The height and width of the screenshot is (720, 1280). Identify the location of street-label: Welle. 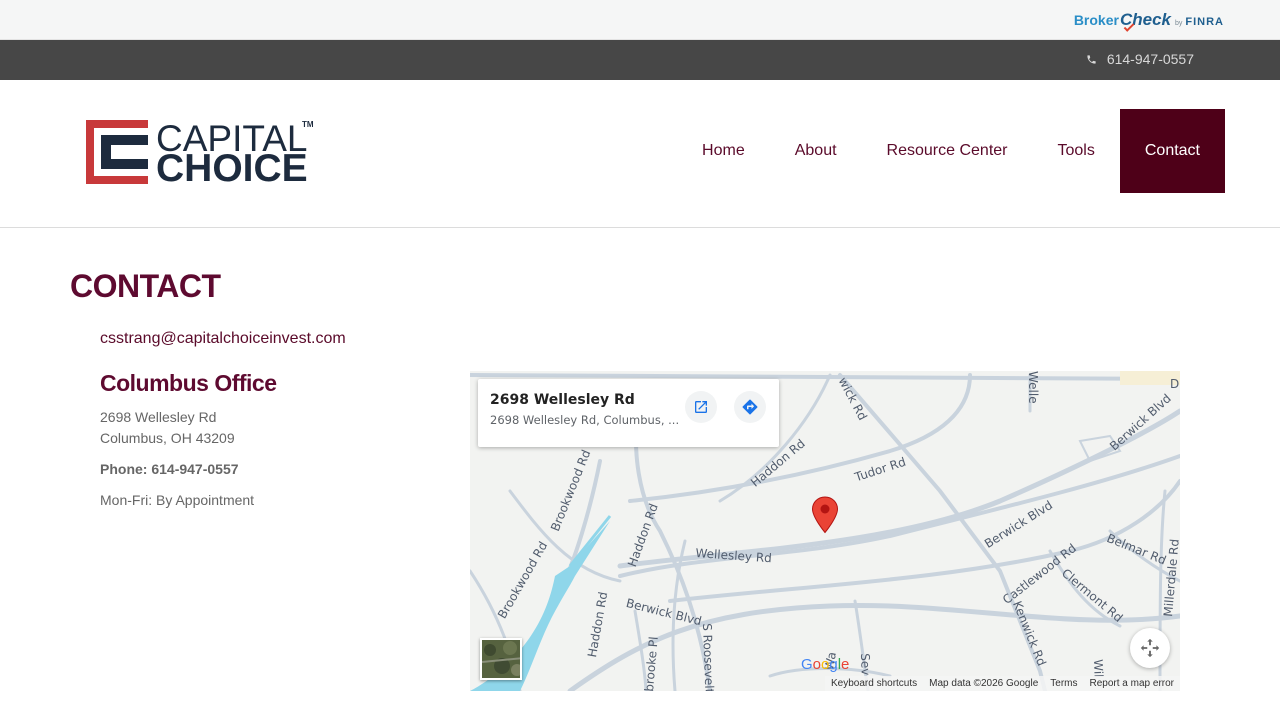
(1033, 387).